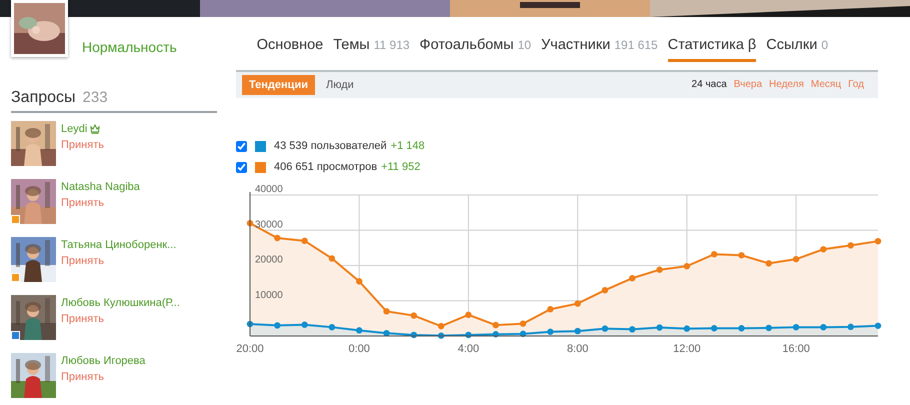  What do you see at coordinates (39, 28) in the screenshot?
I see `group-avatar` at bounding box center [39, 28].